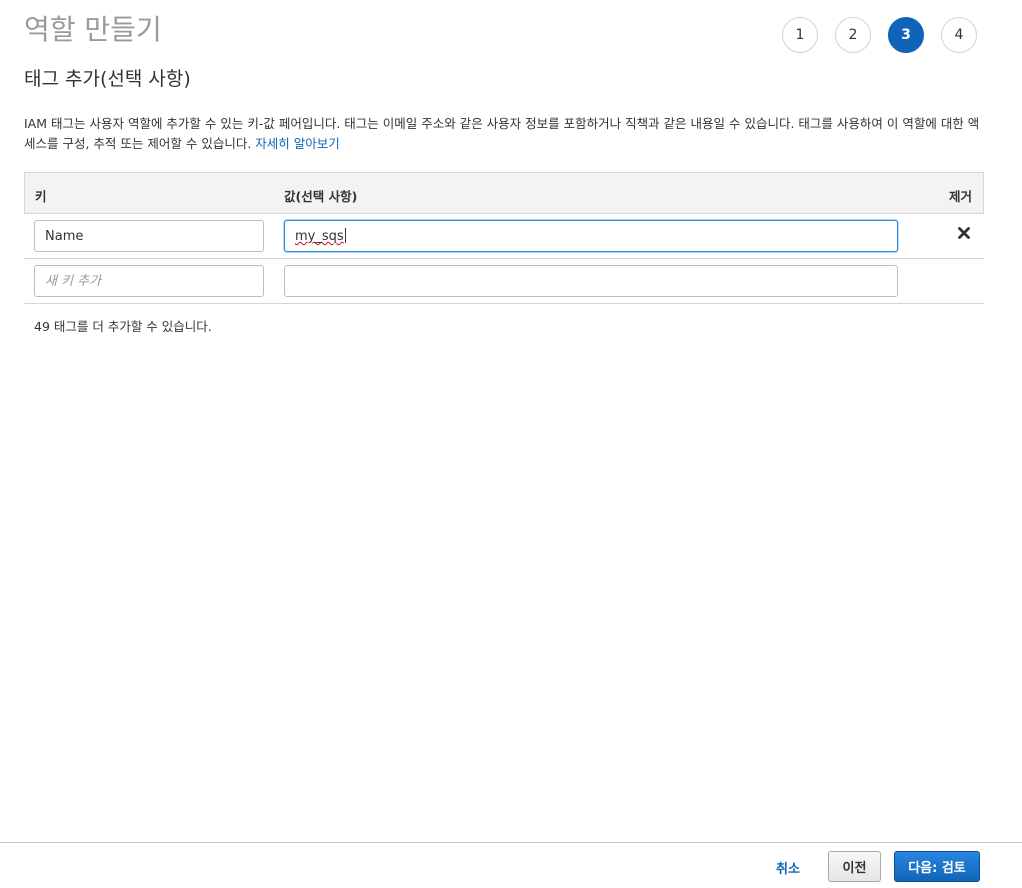 Image resolution: width=1022 pixels, height=888 pixels. Describe the element at coordinates (41, 196) in the screenshot. I see `header-key: 키` at that location.